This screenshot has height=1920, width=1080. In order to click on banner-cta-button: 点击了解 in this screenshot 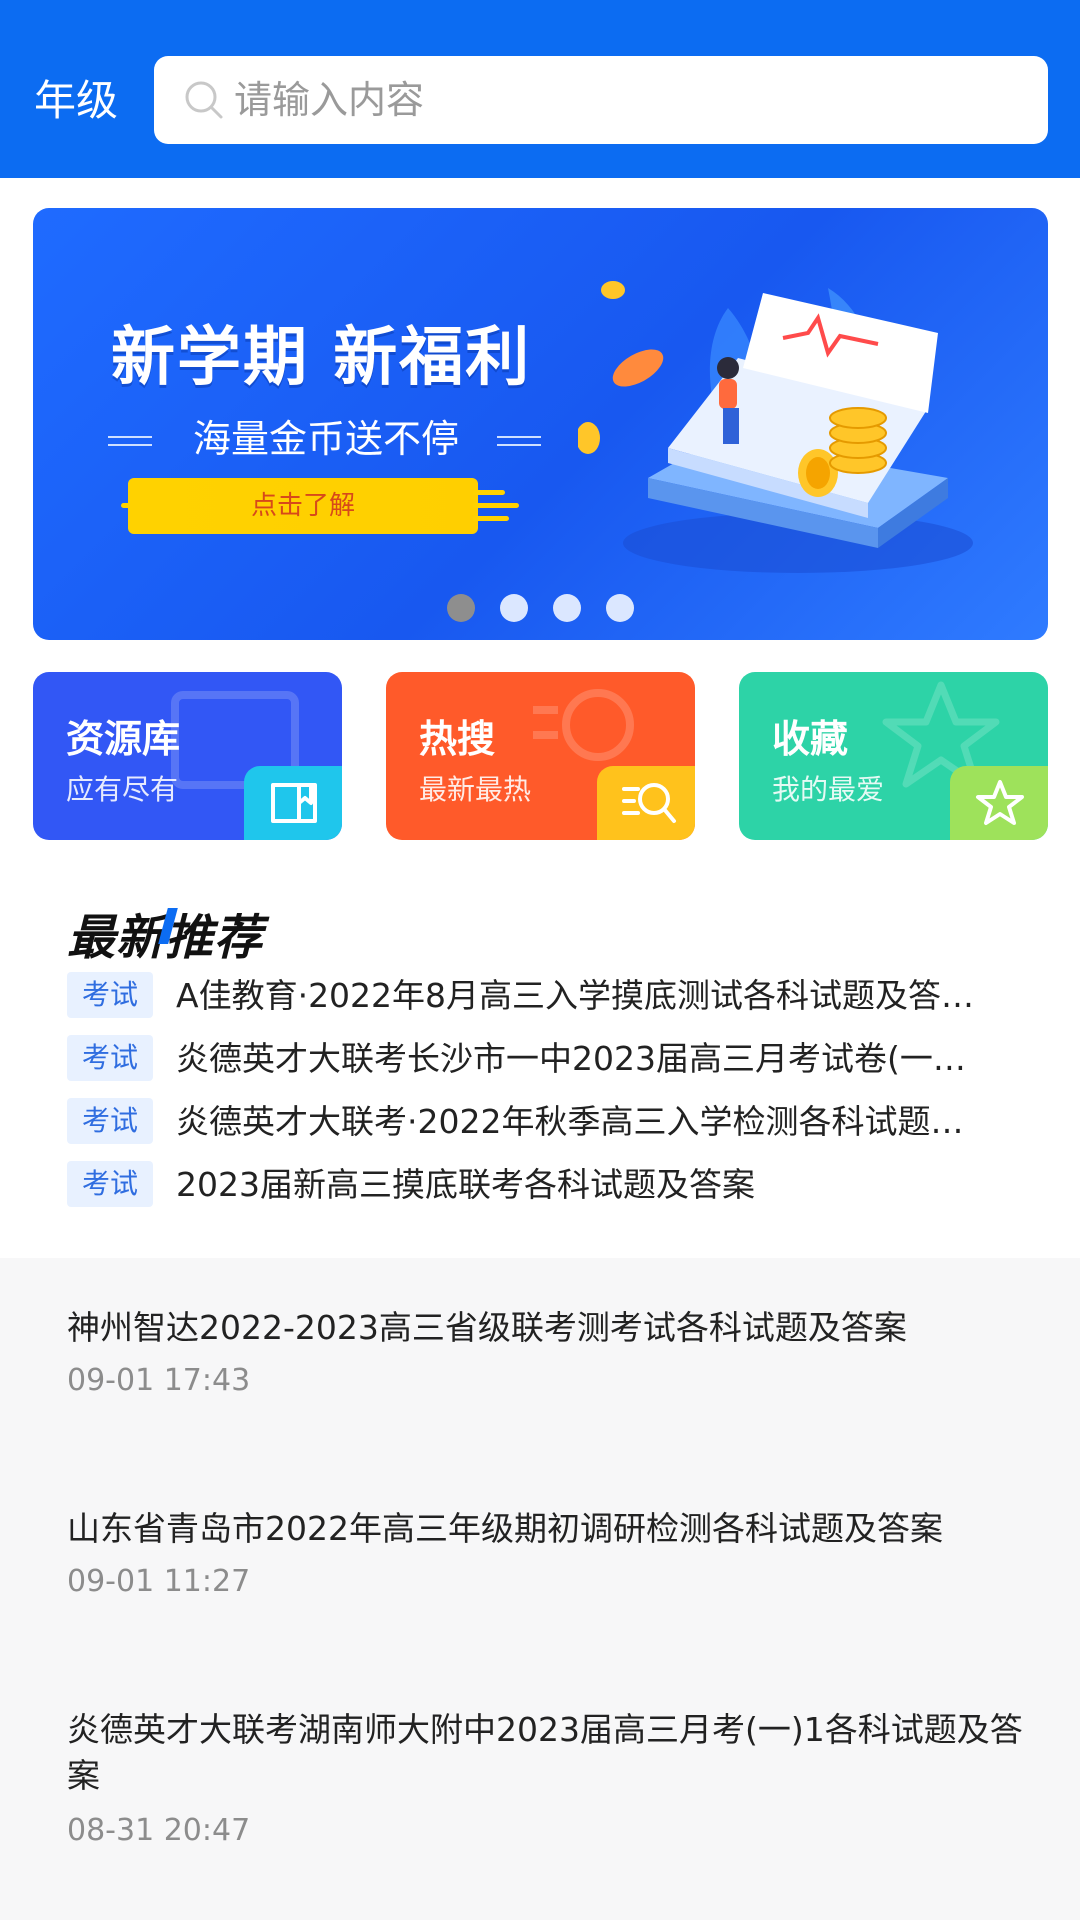, I will do `click(303, 506)`.